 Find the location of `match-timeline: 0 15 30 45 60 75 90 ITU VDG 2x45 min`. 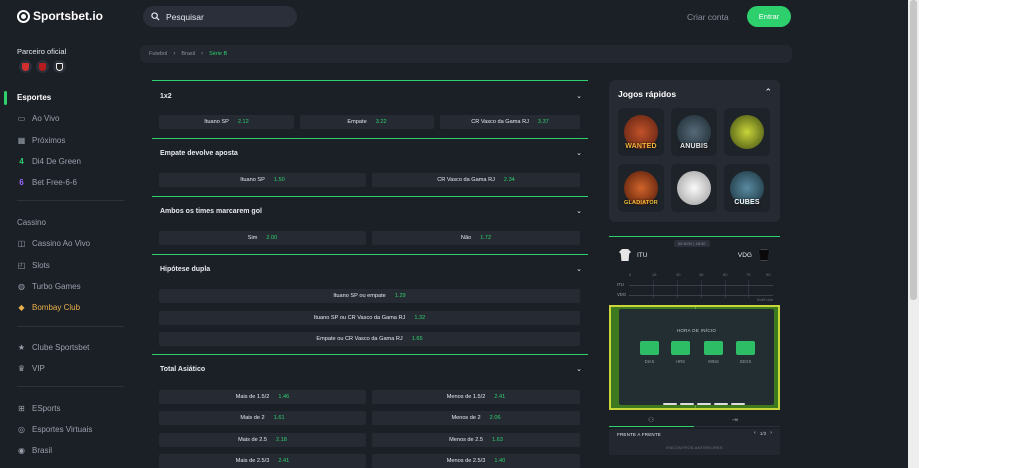

match-timeline: 0 15 30 45 60 75 90 ITU VDG 2x45 min is located at coordinates (695, 289).